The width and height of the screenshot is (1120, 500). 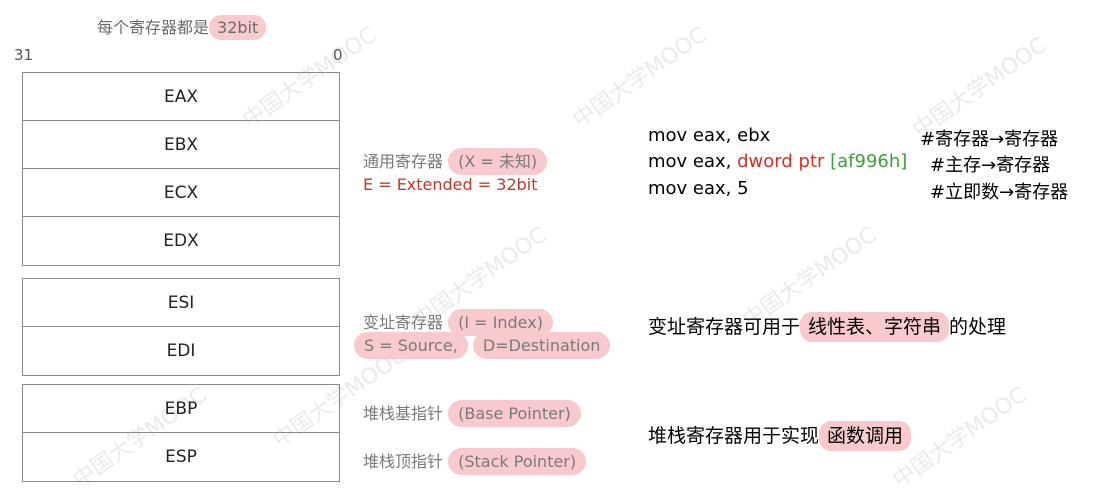 I want to click on register-edi: EDI, so click(x=181, y=351).